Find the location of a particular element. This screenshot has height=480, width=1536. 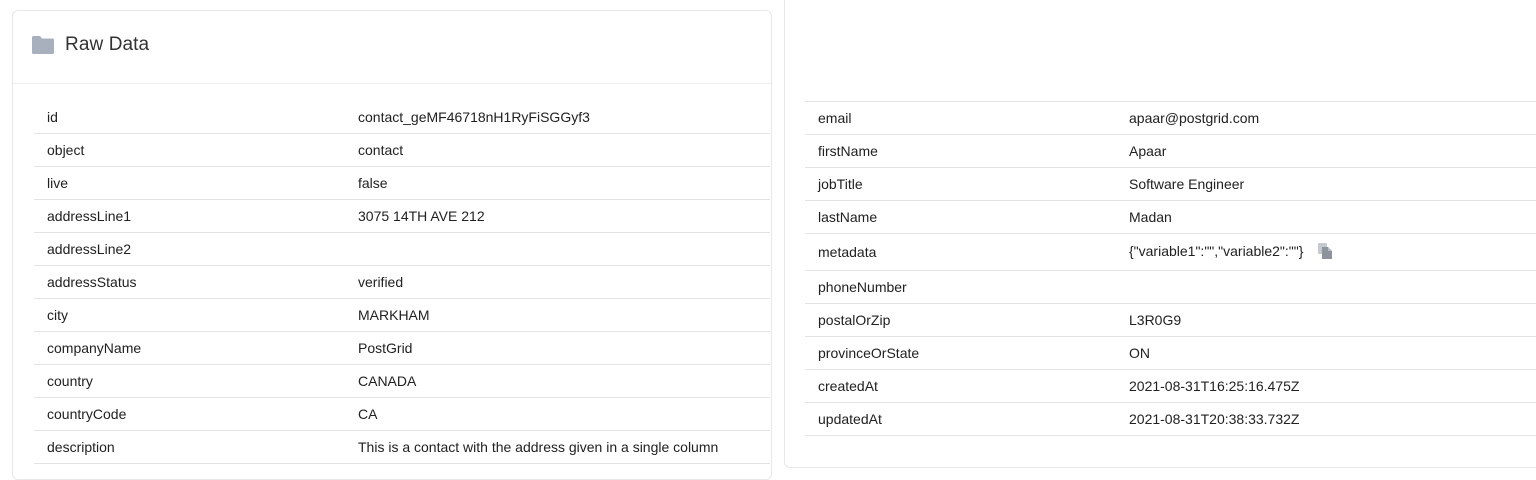

row-key: live is located at coordinates (196, 183).